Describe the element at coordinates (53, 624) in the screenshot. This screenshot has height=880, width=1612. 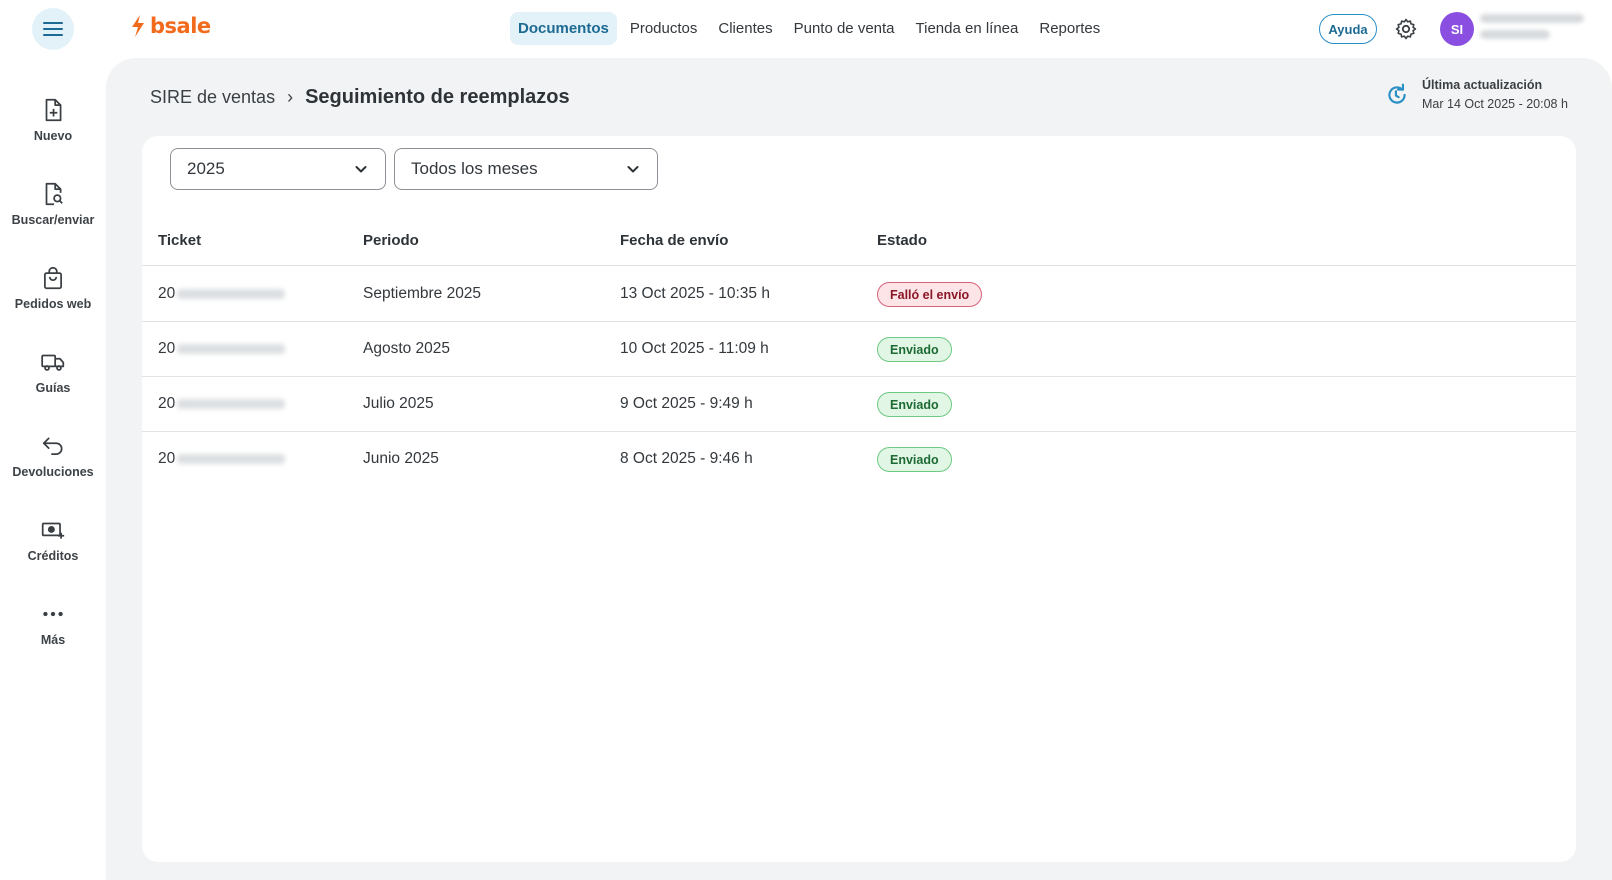
I see `sidebar-item-mas: Más` at that location.